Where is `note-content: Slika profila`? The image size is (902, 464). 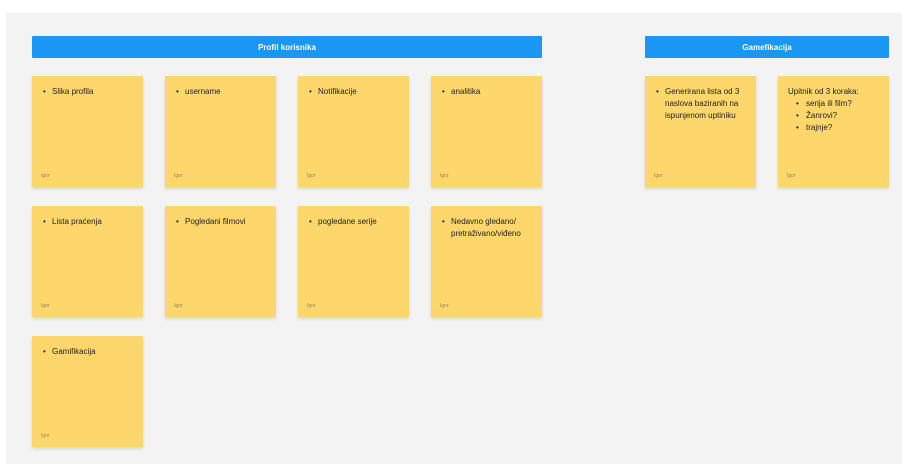
note-content: Slika profila is located at coordinates (88, 92).